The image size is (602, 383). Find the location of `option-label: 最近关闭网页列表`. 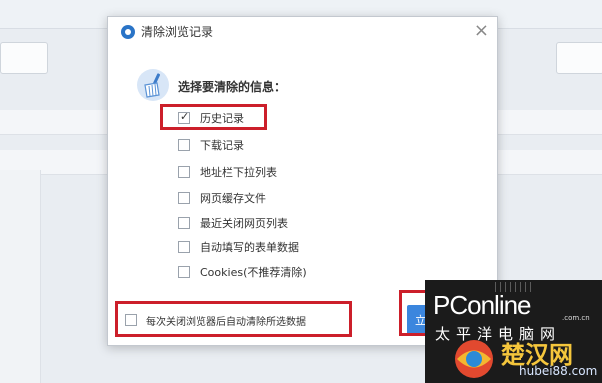

option-label: 最近关闭网页列表 is located at coordinates (244, 223).